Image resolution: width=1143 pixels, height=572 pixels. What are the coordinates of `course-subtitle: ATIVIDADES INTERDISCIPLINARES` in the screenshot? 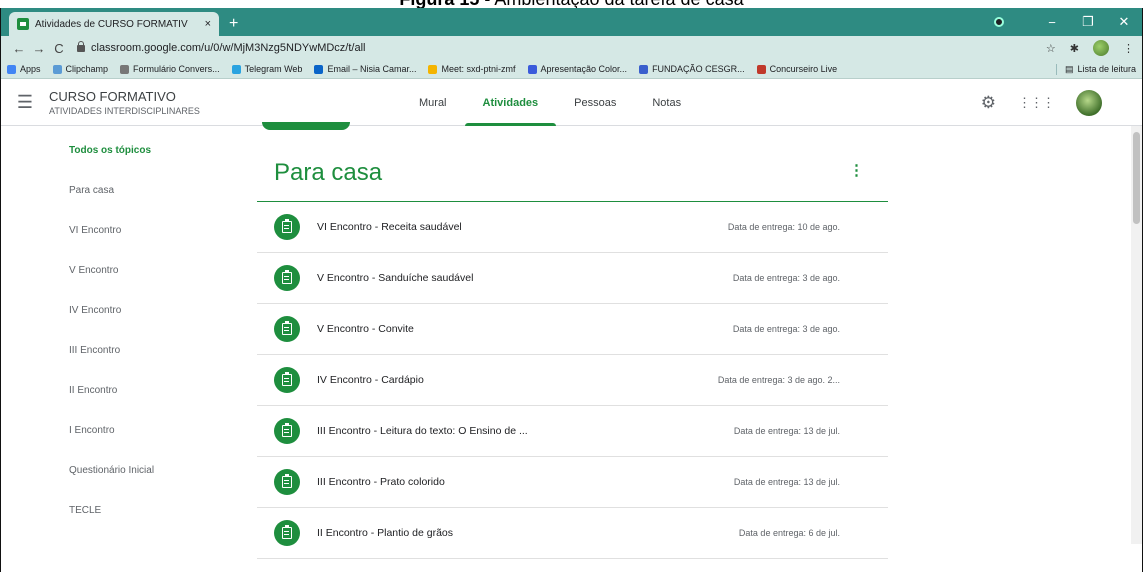 It's located at (124, 110).